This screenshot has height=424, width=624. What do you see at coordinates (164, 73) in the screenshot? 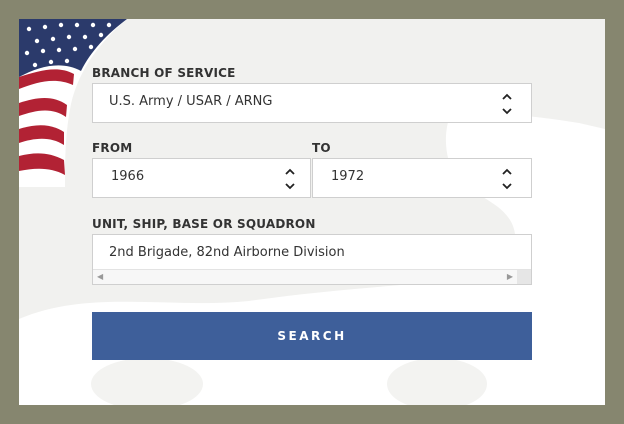
I see `branch-label: BRANCH OF SERVICE` at bounding box center [164, 73].